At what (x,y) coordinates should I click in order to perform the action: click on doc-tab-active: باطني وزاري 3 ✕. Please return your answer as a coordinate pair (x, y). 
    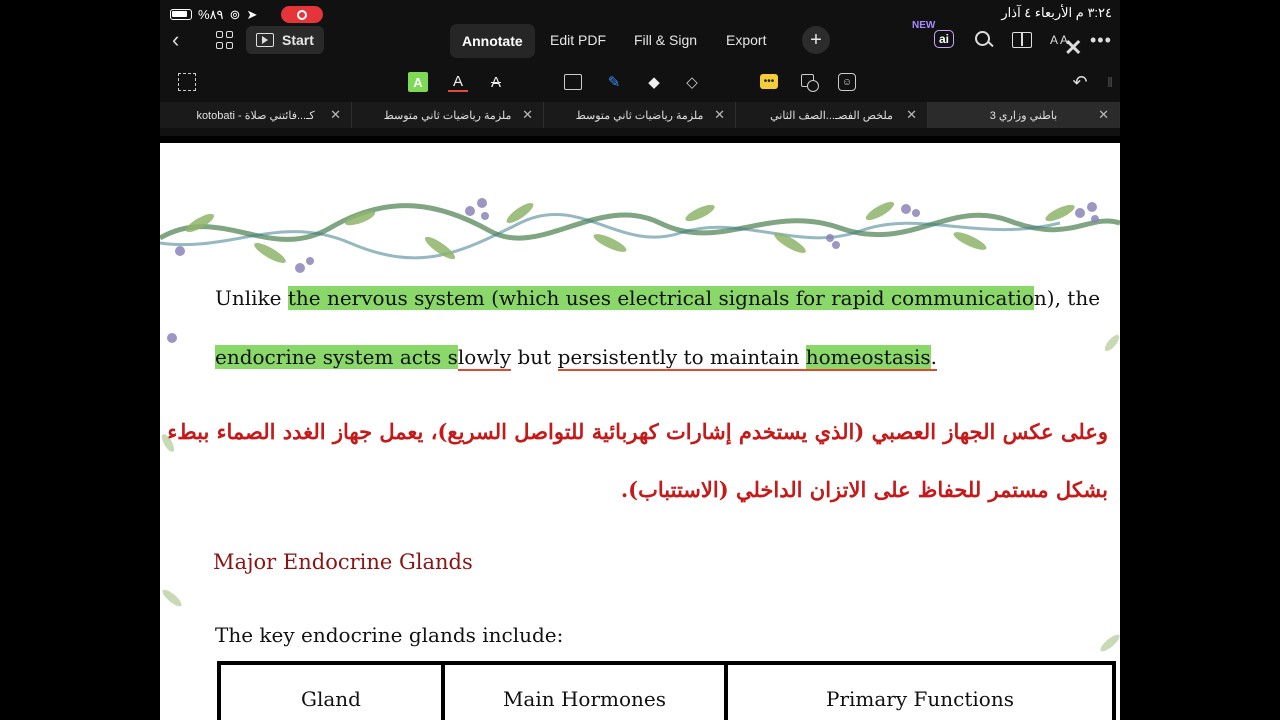
    Looking at the image, I should click on (1024, 115).